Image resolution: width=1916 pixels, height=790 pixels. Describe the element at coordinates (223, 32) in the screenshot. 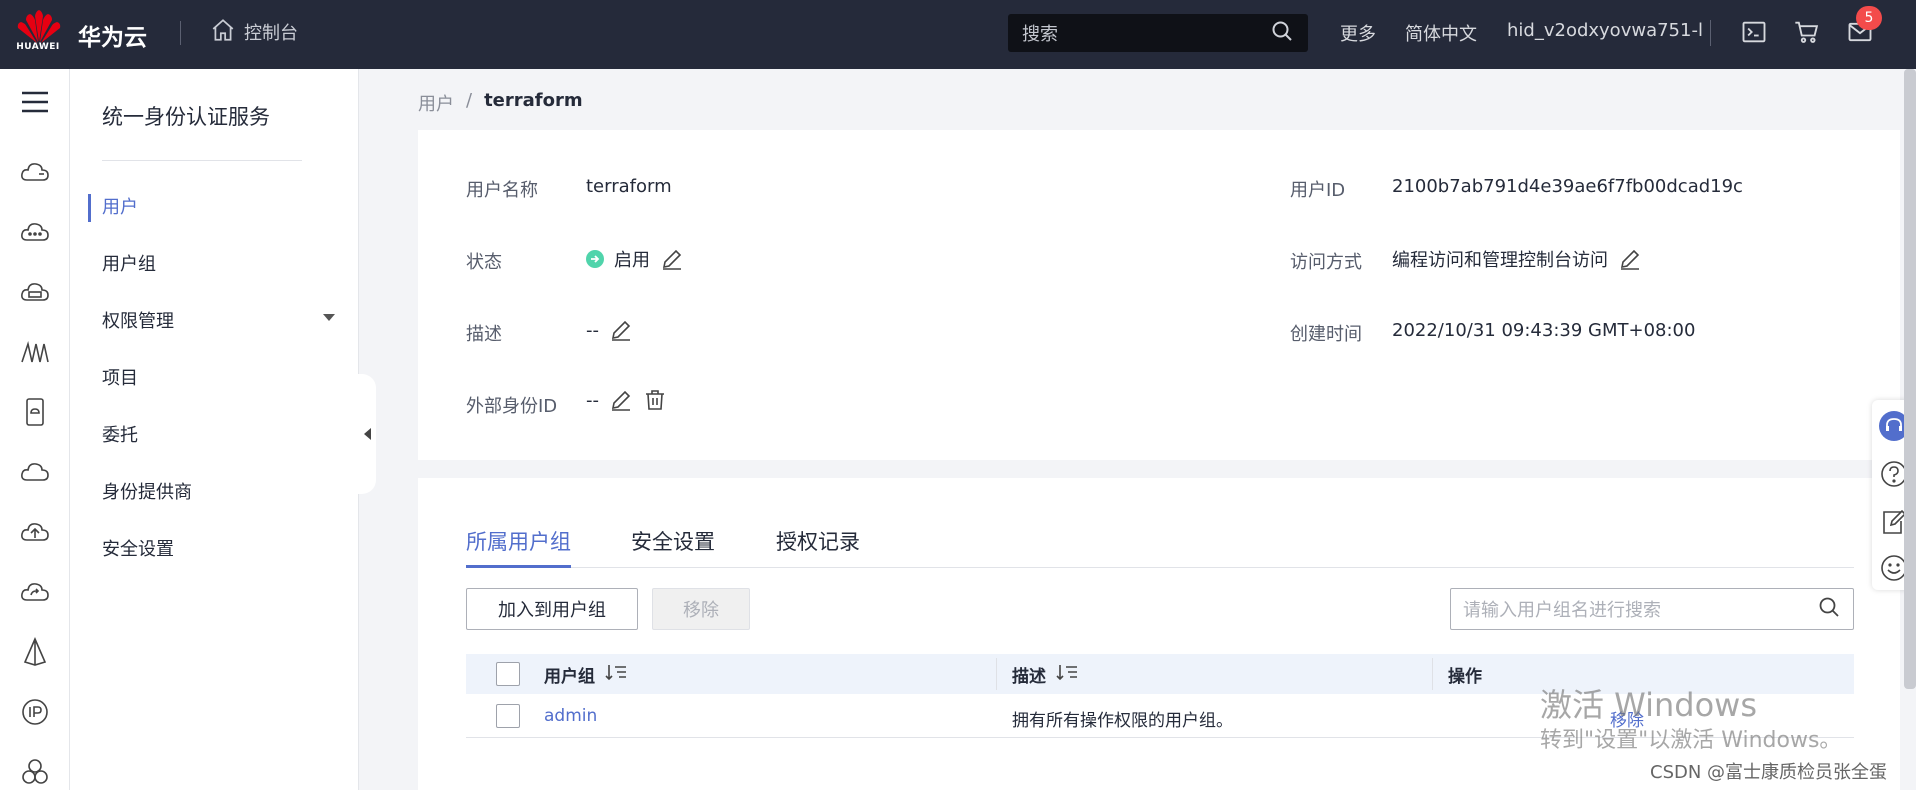

I see `home-icon` at that location.